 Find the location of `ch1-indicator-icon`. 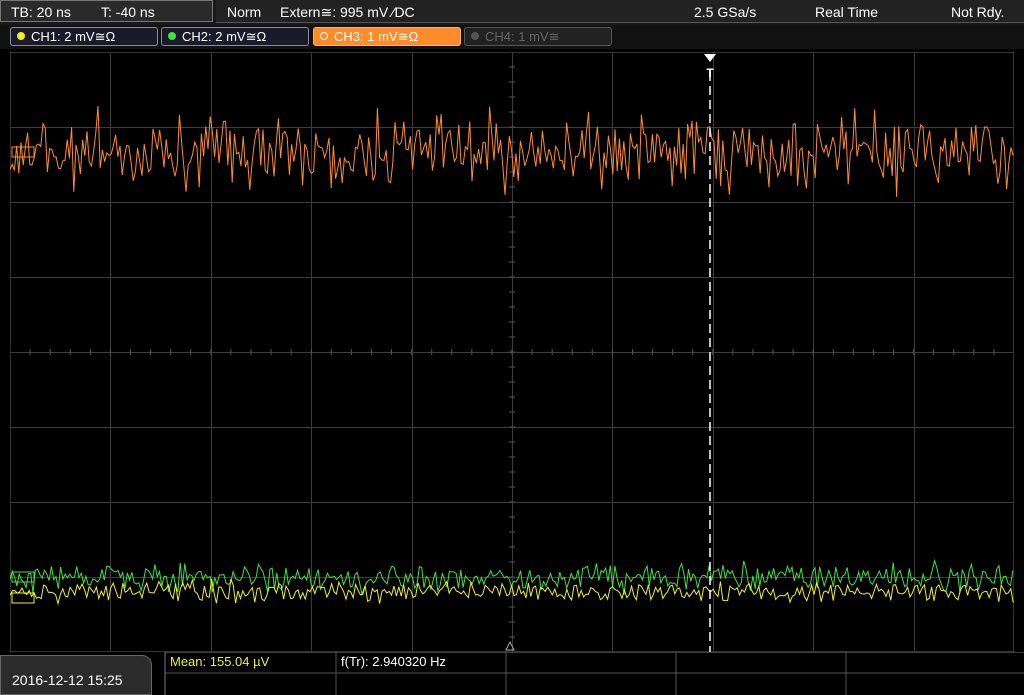

ch1-indicator-icon is located at coordinates (21, 36).